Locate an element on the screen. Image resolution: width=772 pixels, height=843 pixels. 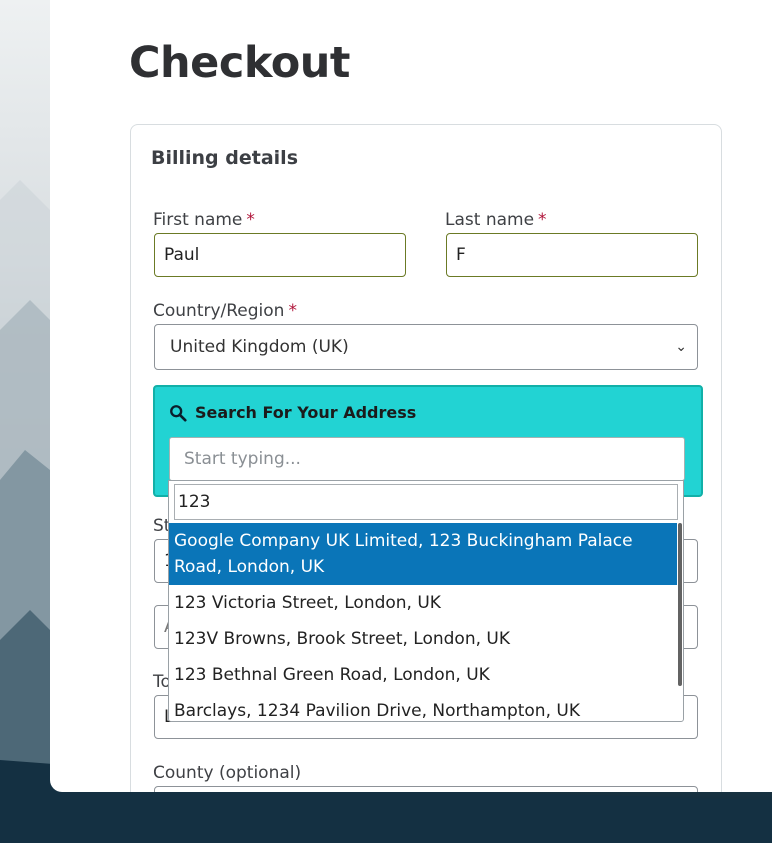
address-result-item: 123 Bethnal Green Road, London, UK is located at coordinates (423, 675).